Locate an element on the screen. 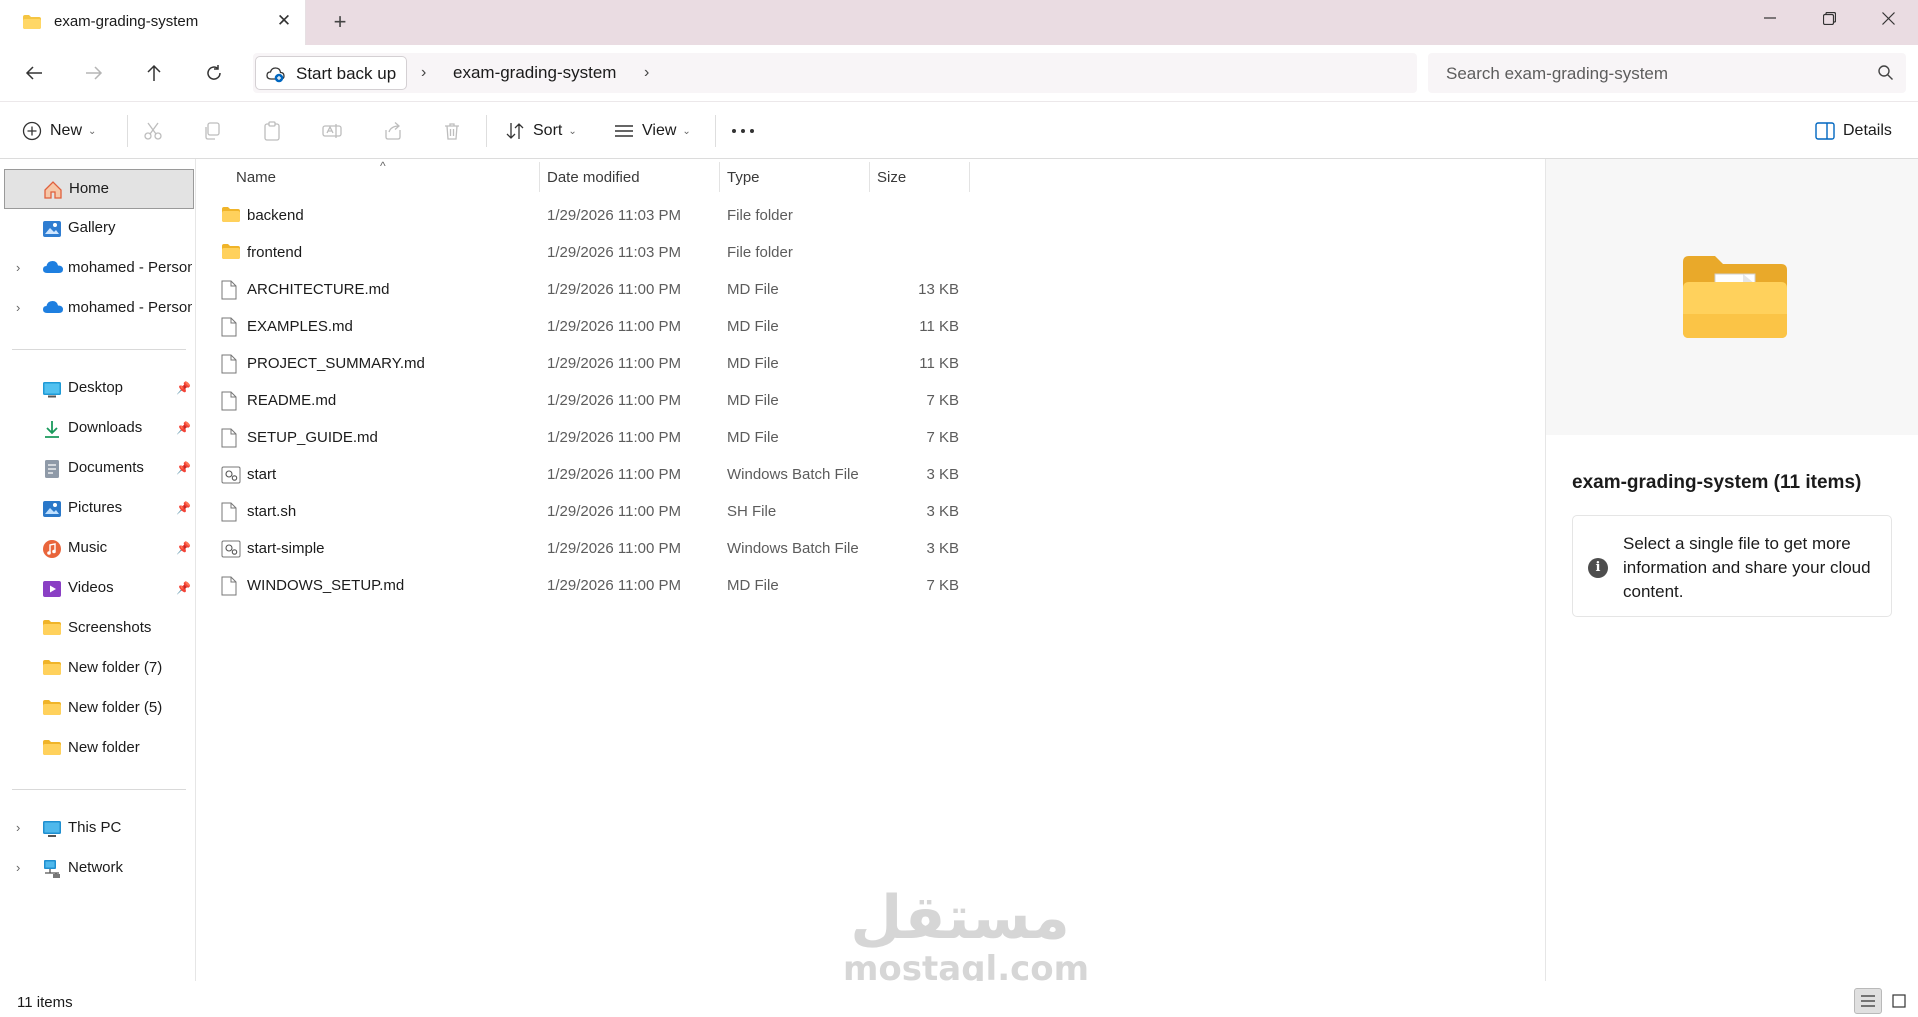 This screenshot has height=1017, width=1918. preview-area is located at coordinates (1732, 297).